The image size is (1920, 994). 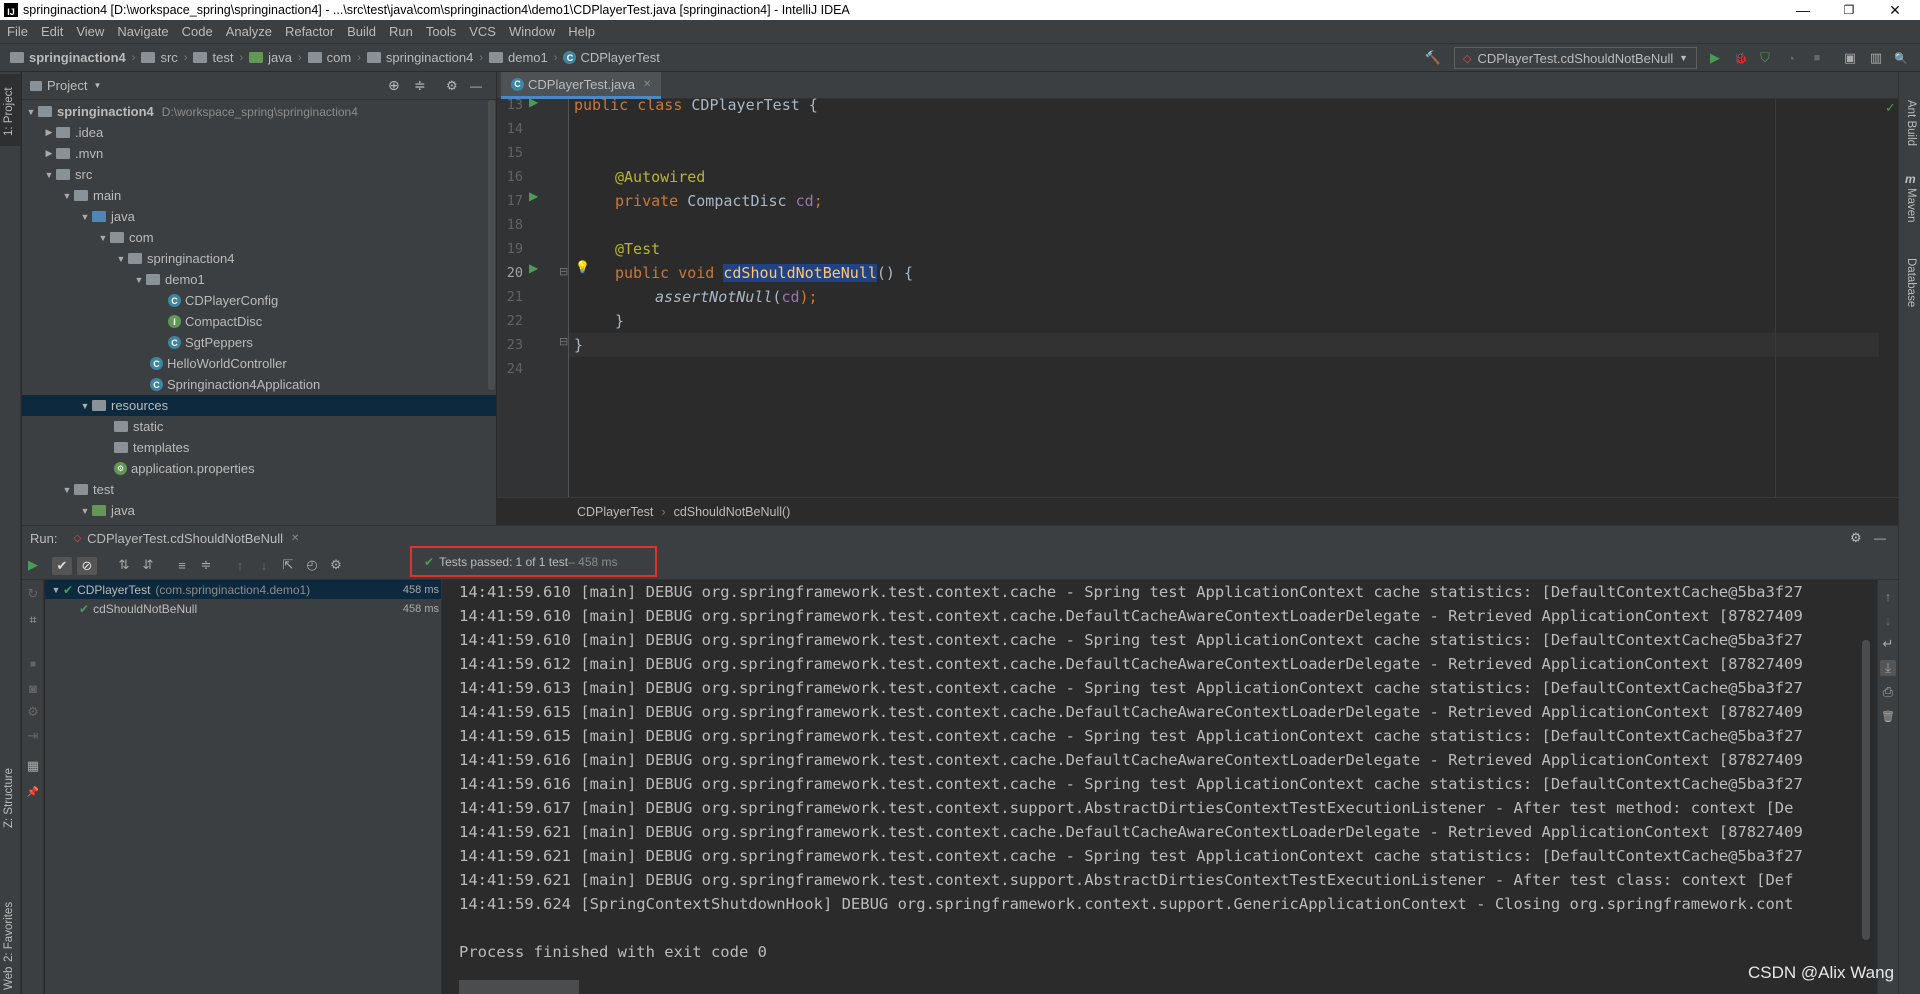 I want to click on tree-item-selected: ▼ resources, so click(x=259, y=405).